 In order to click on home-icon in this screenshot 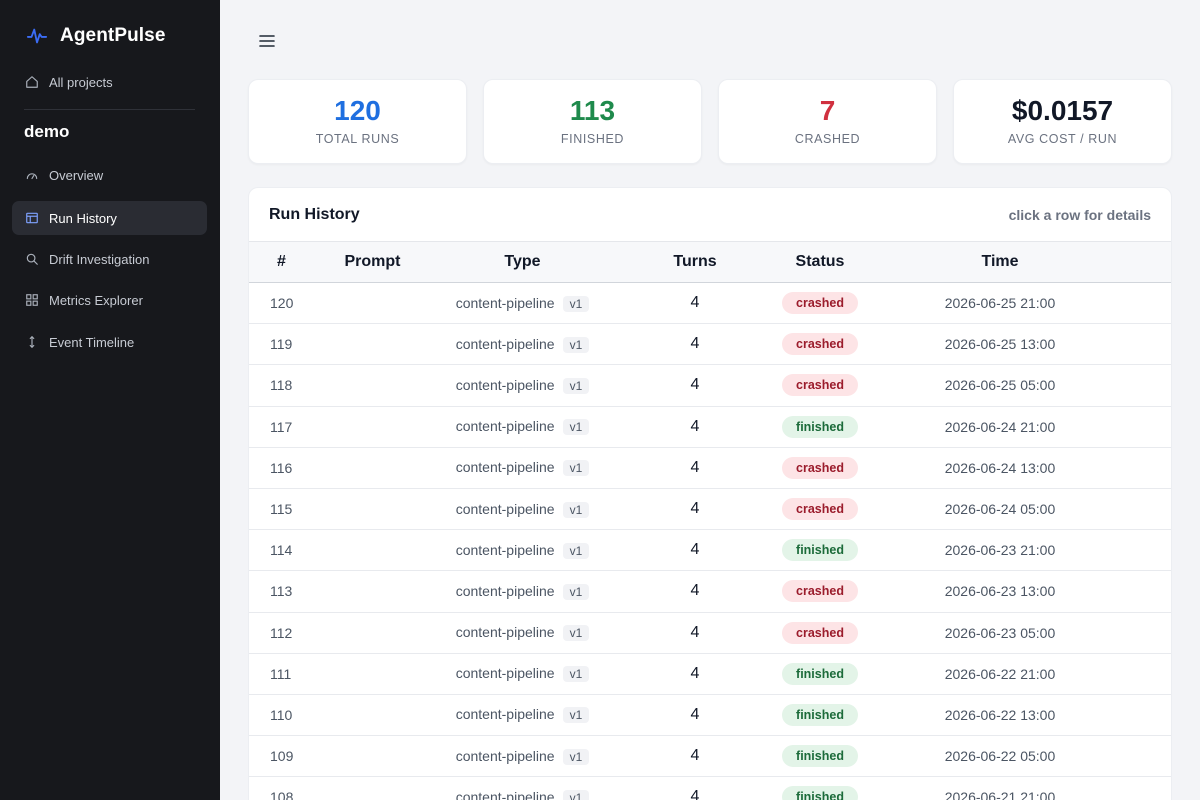, I will do `click(32, 82)`.